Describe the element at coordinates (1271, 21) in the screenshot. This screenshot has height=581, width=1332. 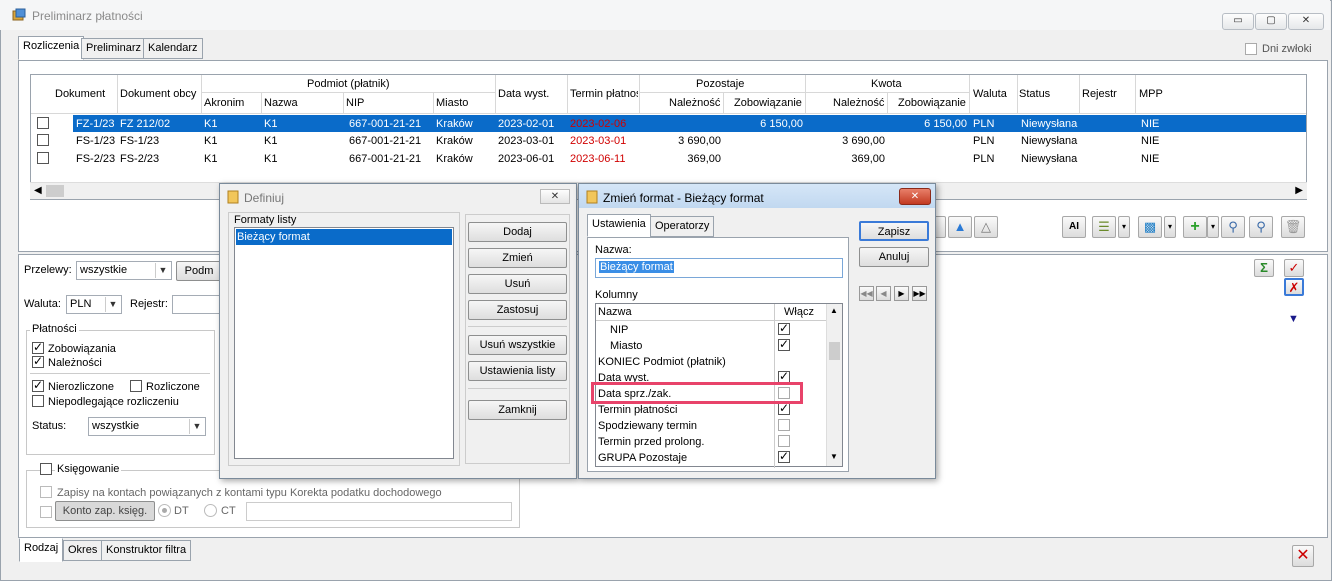
I see `maximize-button: ▢` at that location.